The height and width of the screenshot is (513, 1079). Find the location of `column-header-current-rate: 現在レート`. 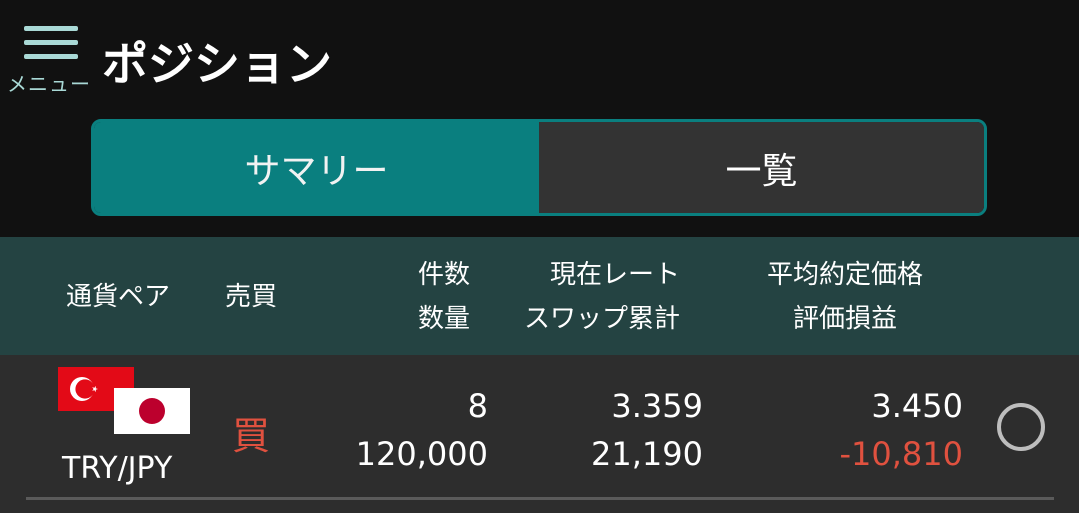

column-header-current-rate: 現在レート is located at coordinates (614, 275).